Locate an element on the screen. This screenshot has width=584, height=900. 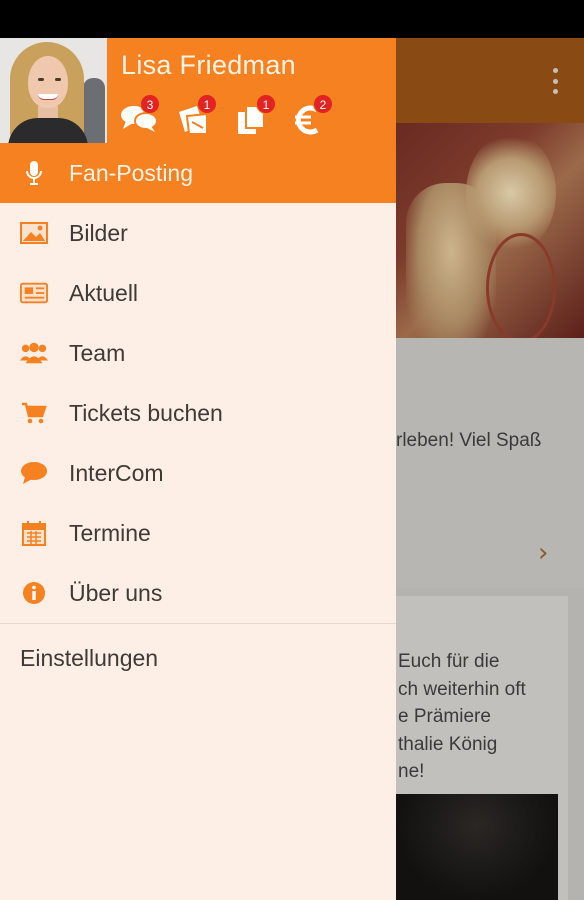
background-line: ne! is located at coordinates (411, 771).